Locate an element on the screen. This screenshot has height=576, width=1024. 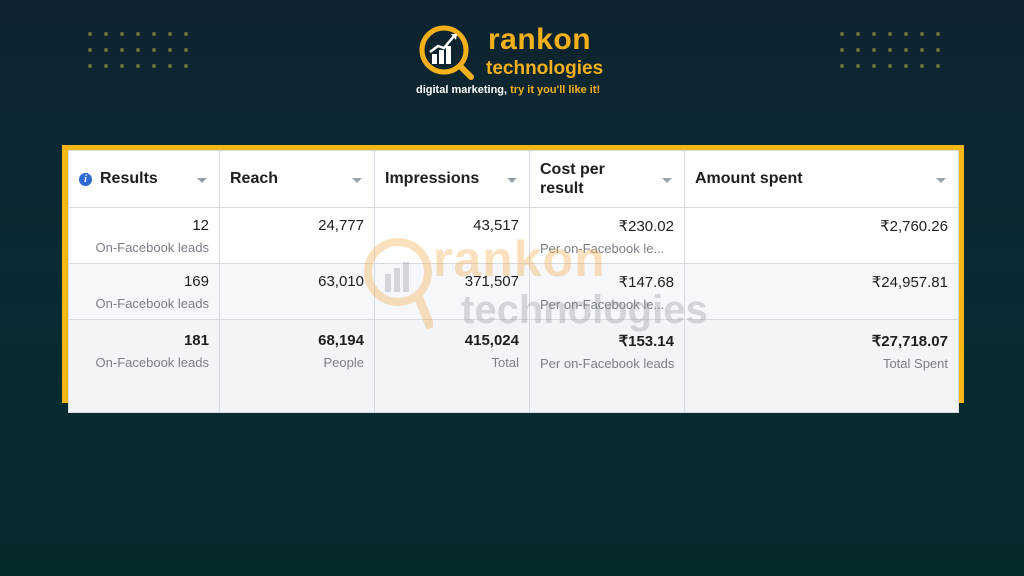
cell-results: 12 On-Facebook leads is located at coordinates (144, 235).